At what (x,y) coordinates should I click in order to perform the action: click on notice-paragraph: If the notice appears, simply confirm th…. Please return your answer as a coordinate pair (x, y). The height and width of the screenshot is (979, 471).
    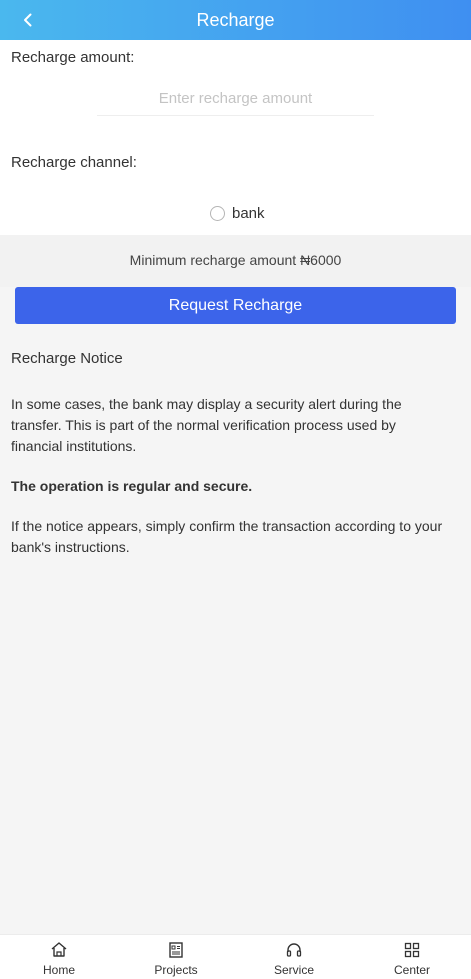
    Looking at the image, I should click on (227, 536).